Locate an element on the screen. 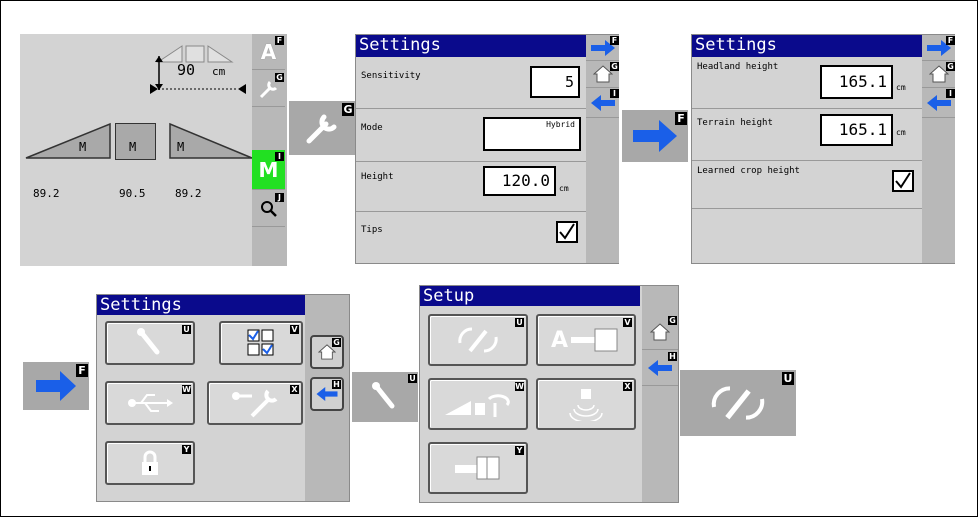 The image size is (978, 517). callout-key-g: G is located at coordinates (348, 109).